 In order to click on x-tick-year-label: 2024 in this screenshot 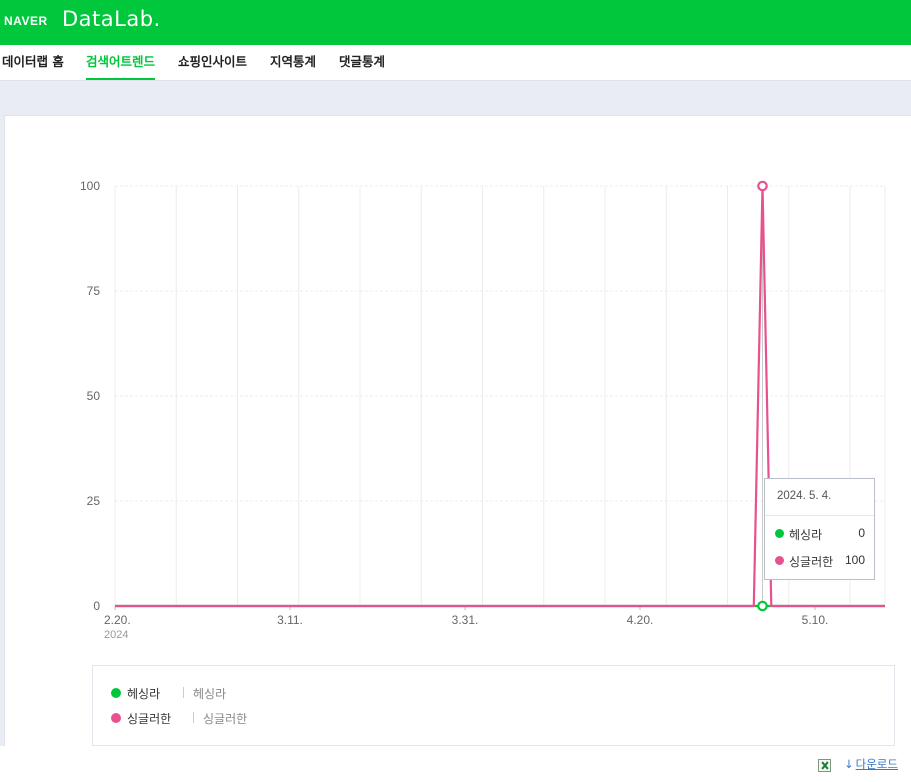, I will do `click(116, 635)`.